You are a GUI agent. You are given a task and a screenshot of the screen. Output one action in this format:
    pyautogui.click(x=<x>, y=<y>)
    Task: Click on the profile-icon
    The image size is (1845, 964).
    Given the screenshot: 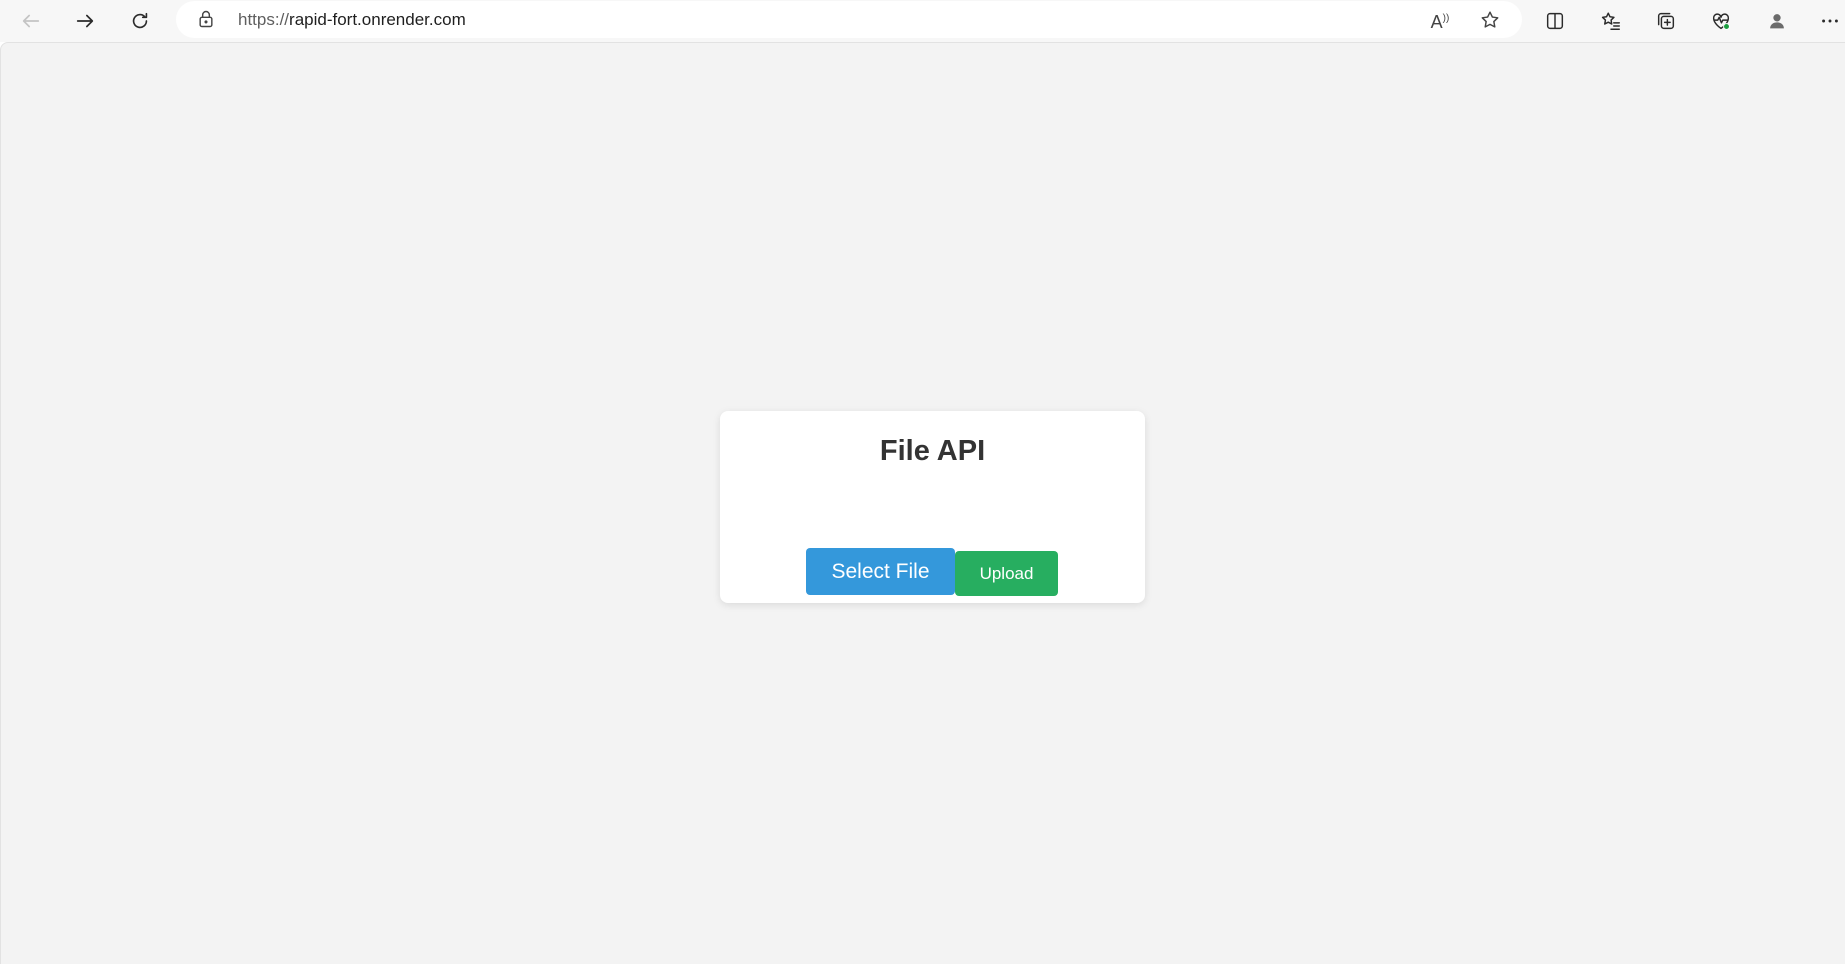 What is the action you would take?
    pyautogui.click(x=1777, y=21)
    